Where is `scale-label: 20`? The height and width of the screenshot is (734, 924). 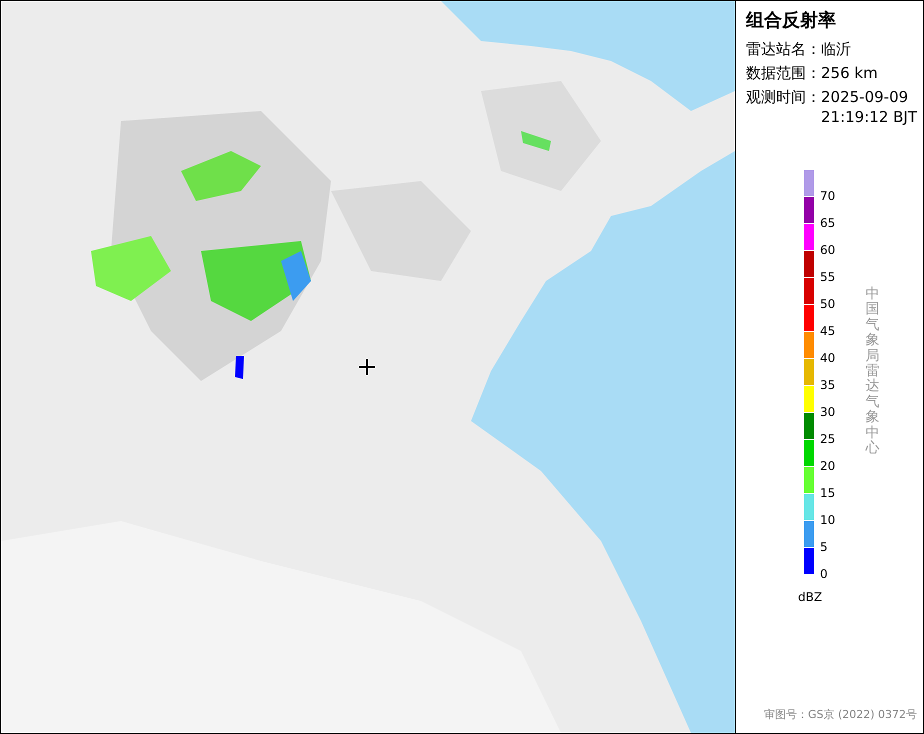
scale-label: 20 is located at coordinates (828, 466).